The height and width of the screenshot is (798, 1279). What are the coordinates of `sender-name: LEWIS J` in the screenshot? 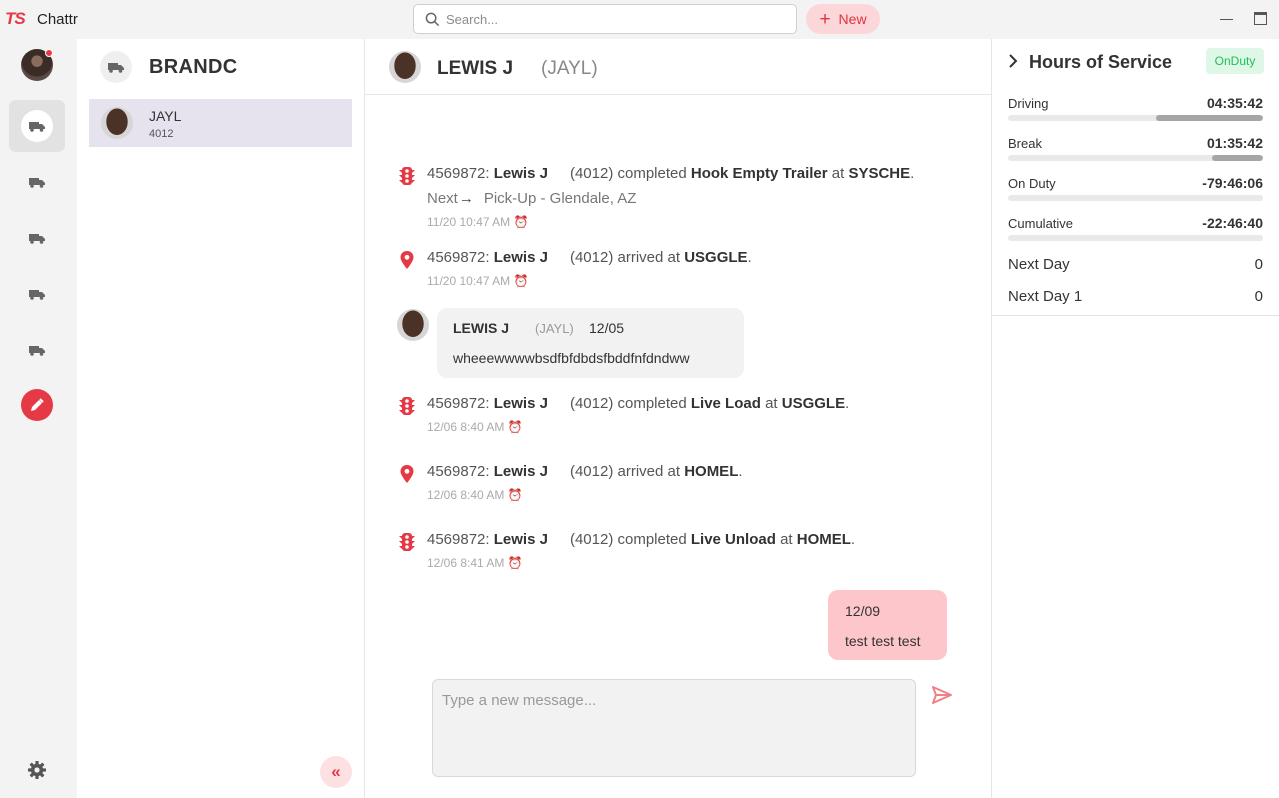 It's located at (481, 328).